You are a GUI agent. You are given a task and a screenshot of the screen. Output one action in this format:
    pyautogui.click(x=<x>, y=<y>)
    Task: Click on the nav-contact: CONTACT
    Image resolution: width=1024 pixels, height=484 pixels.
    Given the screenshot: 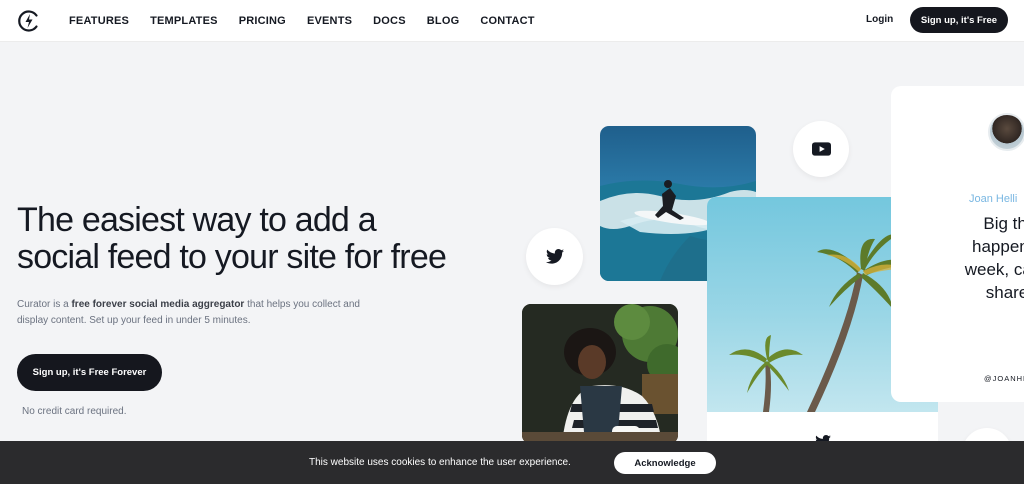 What is the action you would take?
    pyautogui.click(x=507, y=21)
    